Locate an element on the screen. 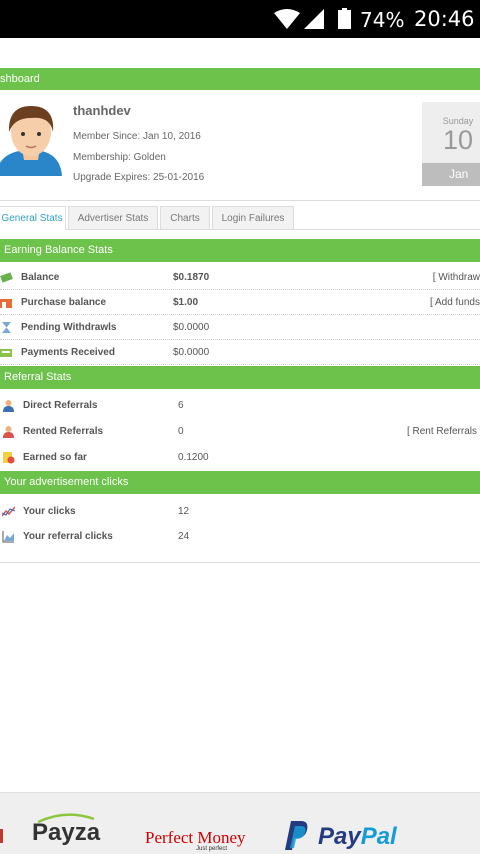 The image size is (480, 854). calendar-day: 10 is located at coordinates (458, 140).